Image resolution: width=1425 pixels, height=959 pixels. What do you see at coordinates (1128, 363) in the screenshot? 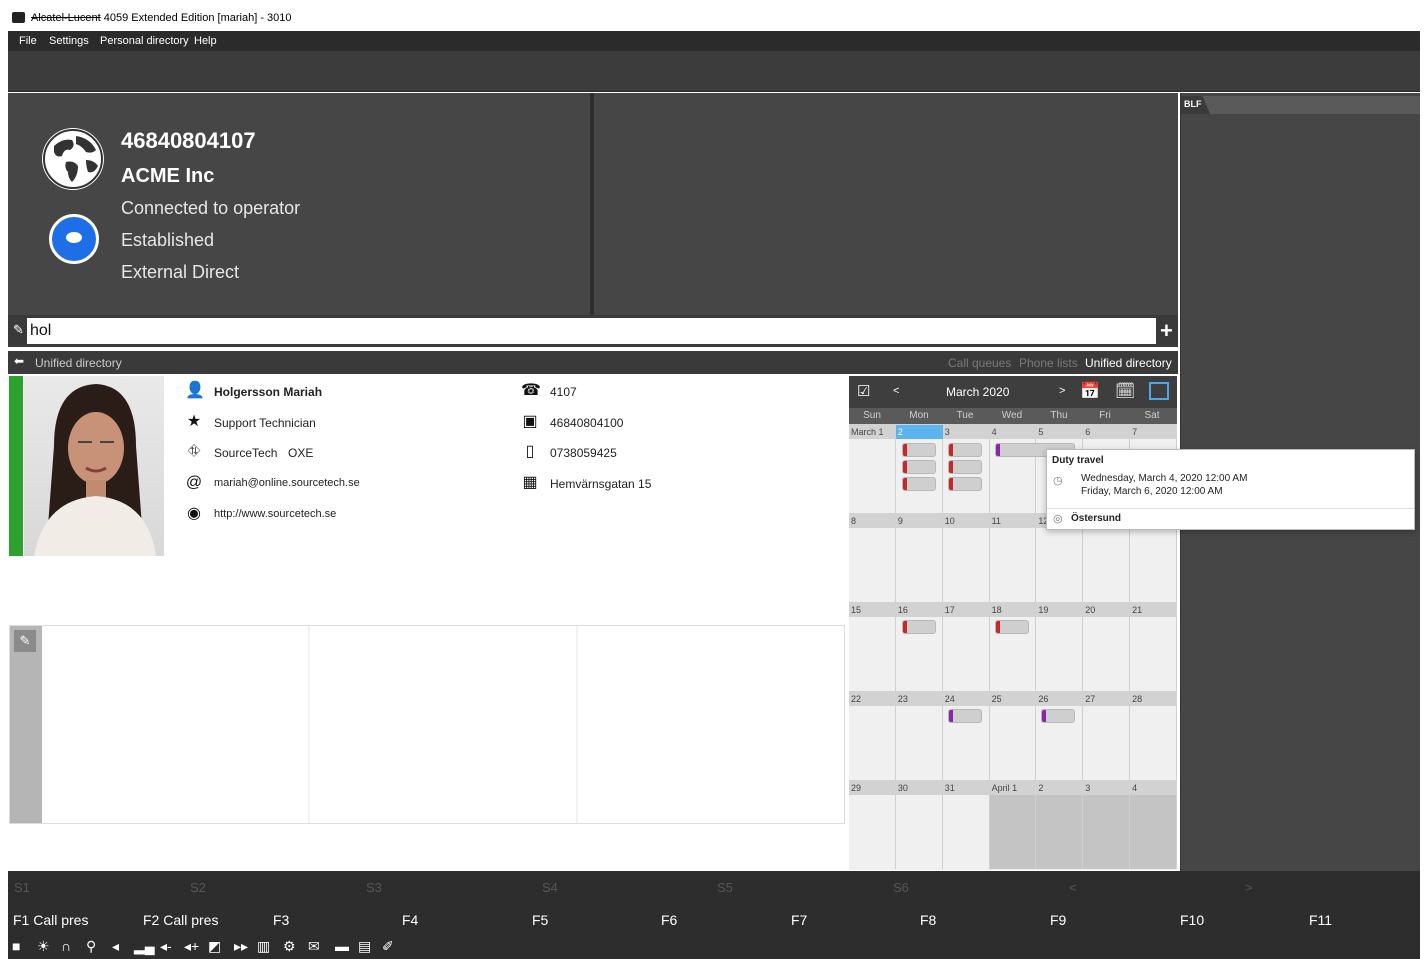
I see `tab-unified-directory: Unified directory` at bounding box center [1128, 363].